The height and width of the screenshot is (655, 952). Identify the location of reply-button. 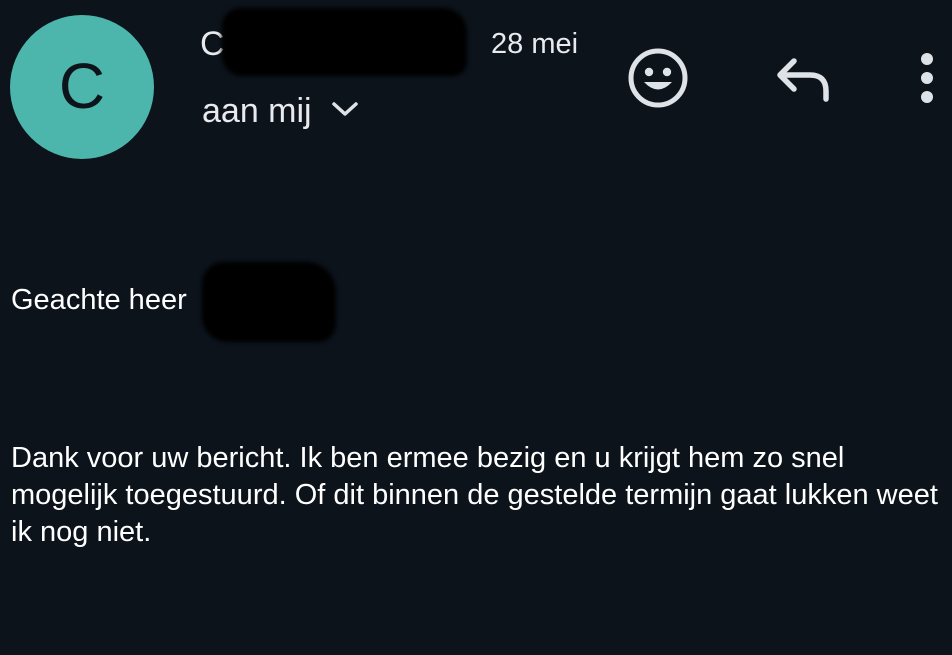
(803, 78).